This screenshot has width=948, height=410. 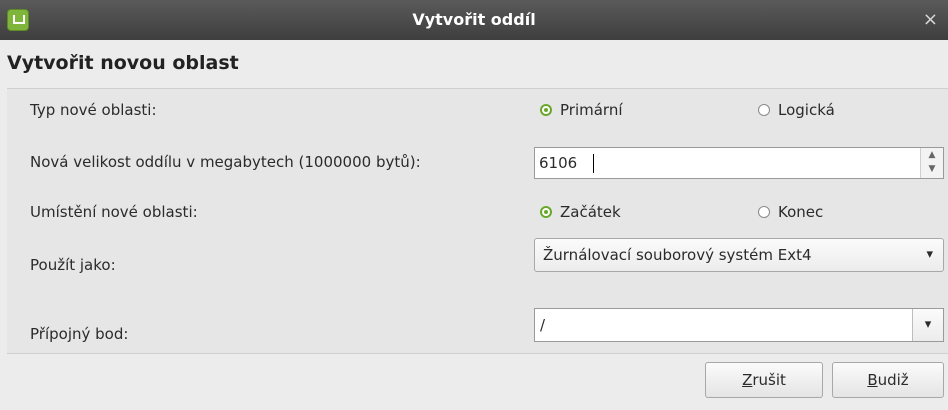 I want to click on location-label: Umístění nové oblasti:, so click(x=114, y=212).